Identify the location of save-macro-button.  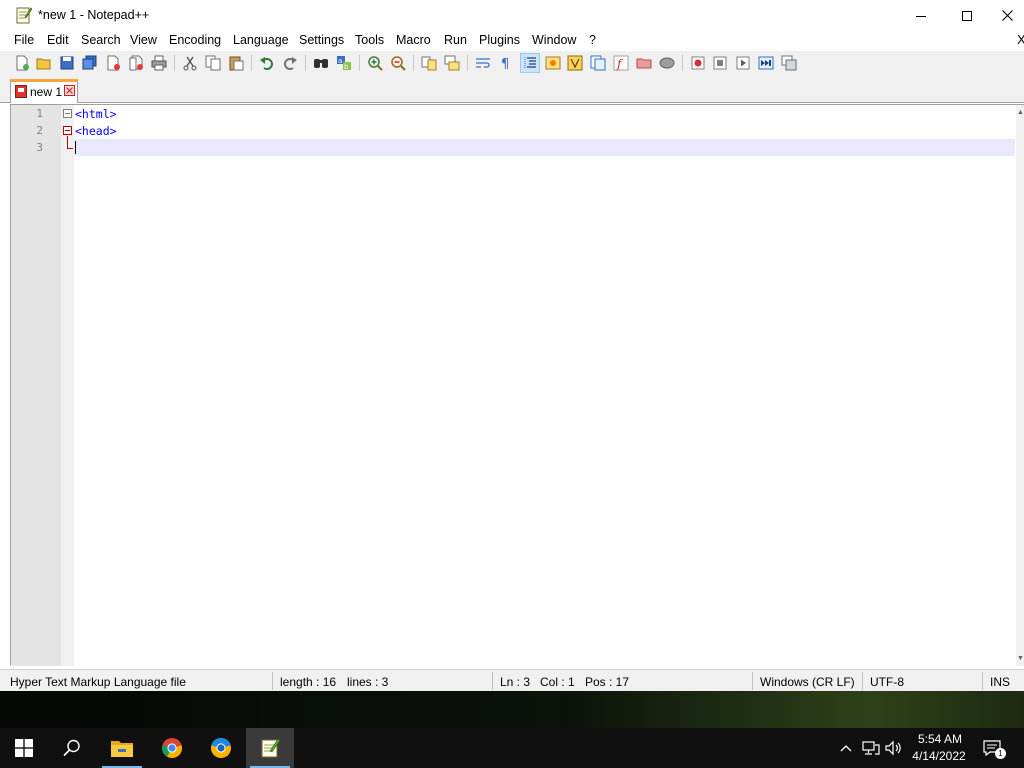
(789, 63).